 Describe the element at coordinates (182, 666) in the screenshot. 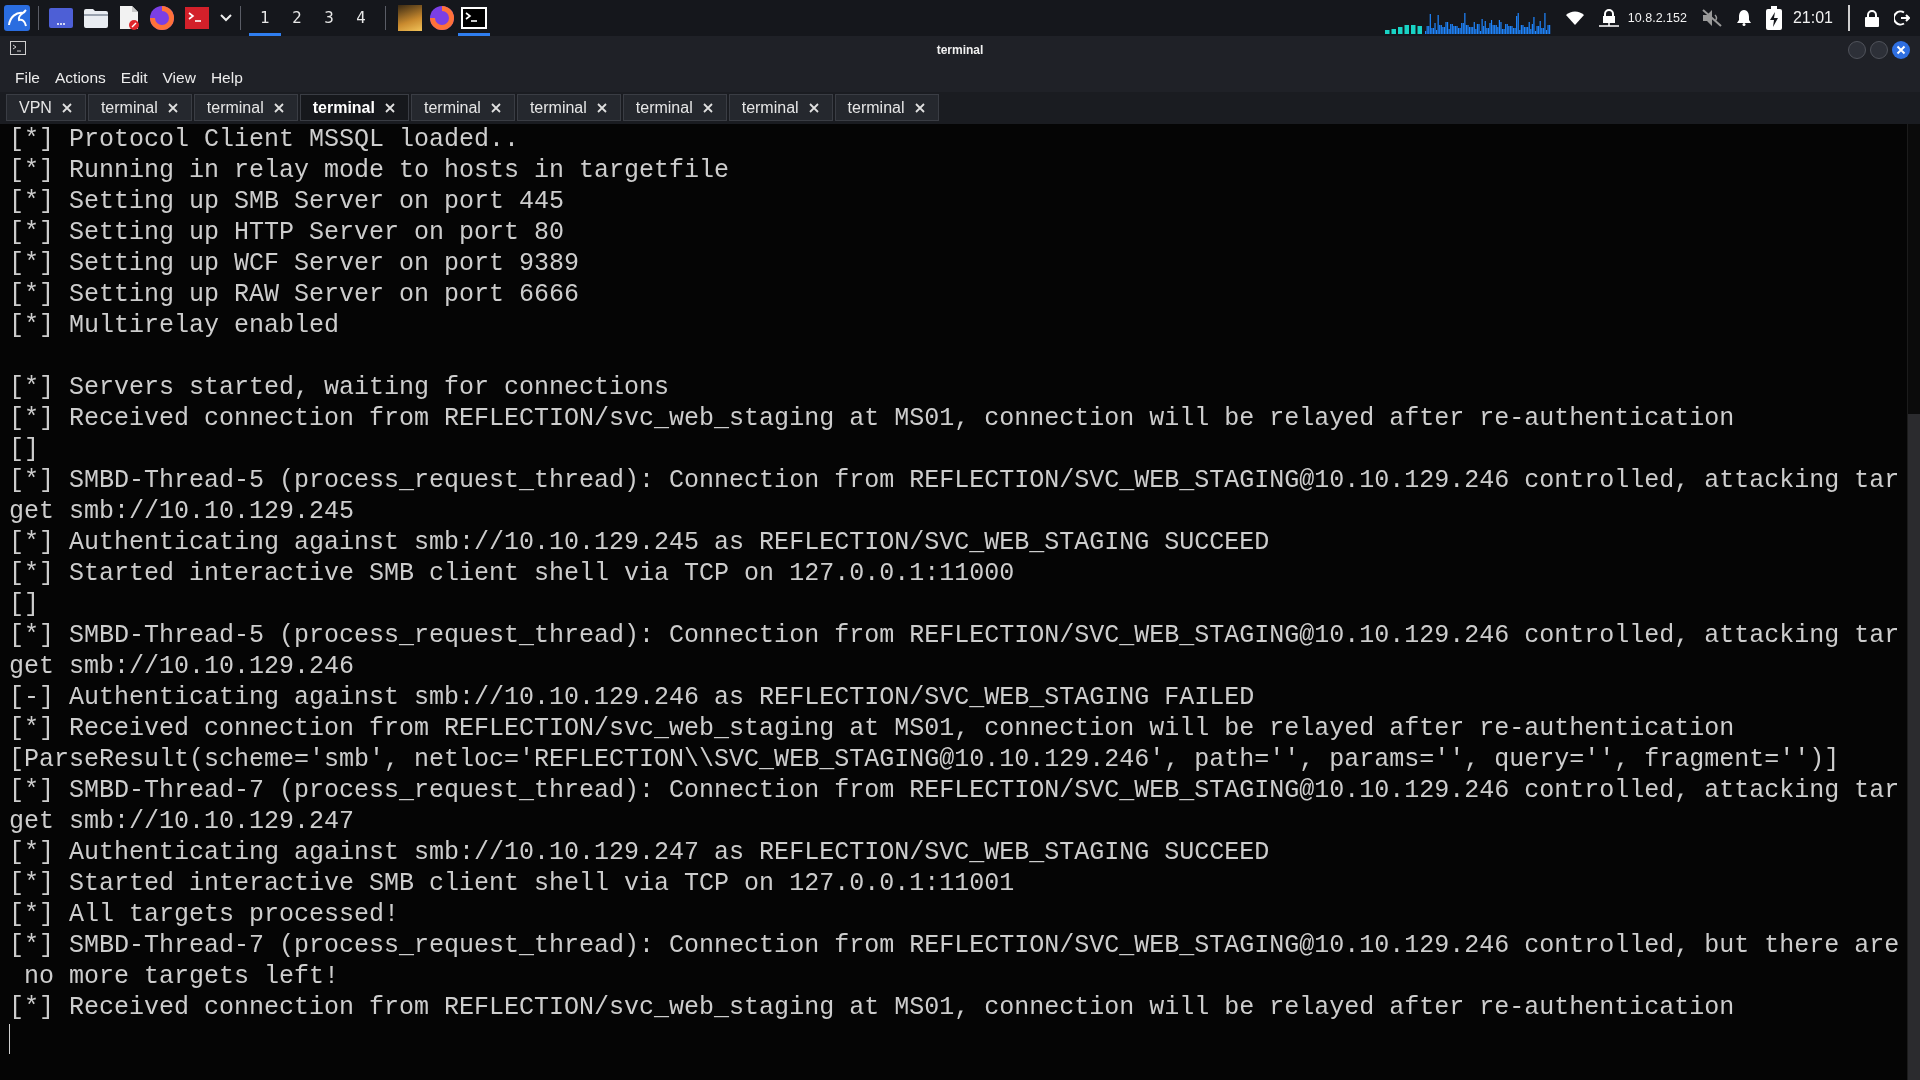

I see `terminal-line: get smb://10.10.129.246` at that location.